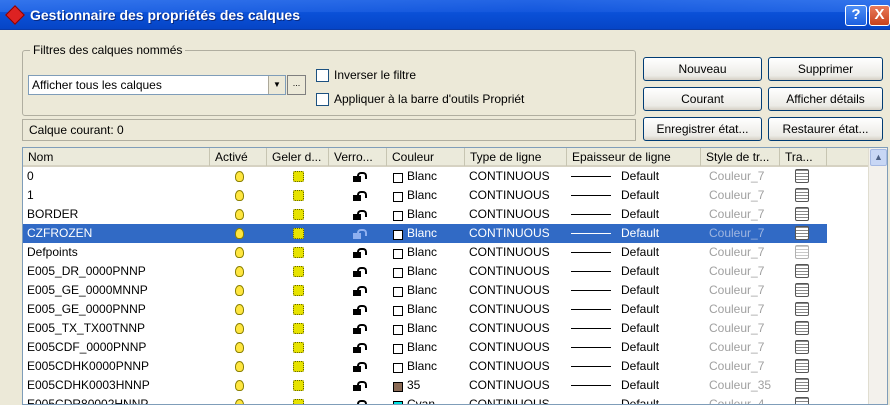 This screenshot has height=405, width=890. I want to click on layer-name: Defpoints, so click(117, 252).